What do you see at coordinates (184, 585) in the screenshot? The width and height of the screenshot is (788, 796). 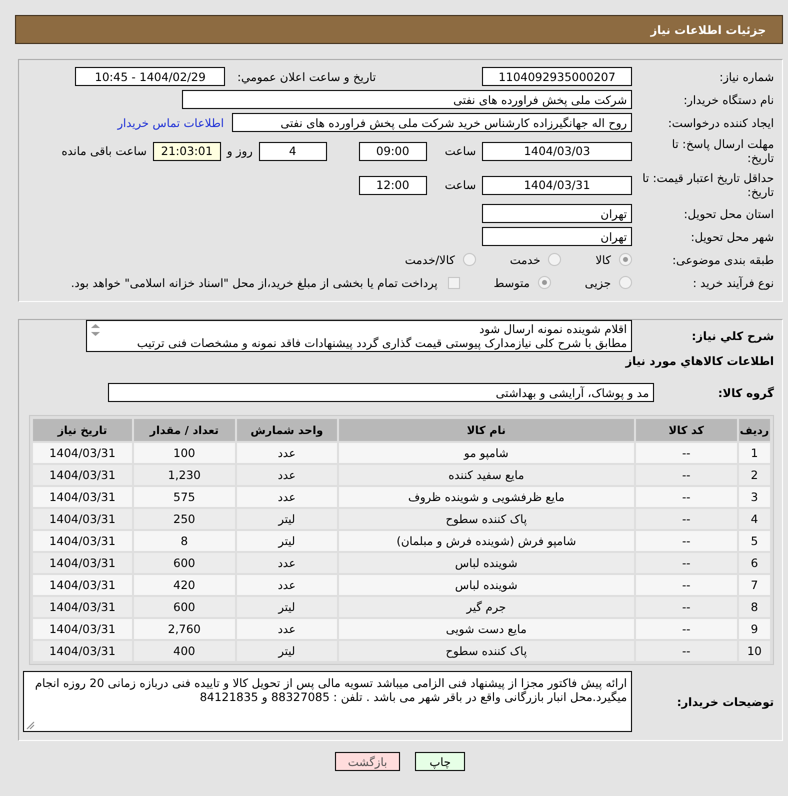 I see `table-cell: 420` at bounding box center [184, 585].